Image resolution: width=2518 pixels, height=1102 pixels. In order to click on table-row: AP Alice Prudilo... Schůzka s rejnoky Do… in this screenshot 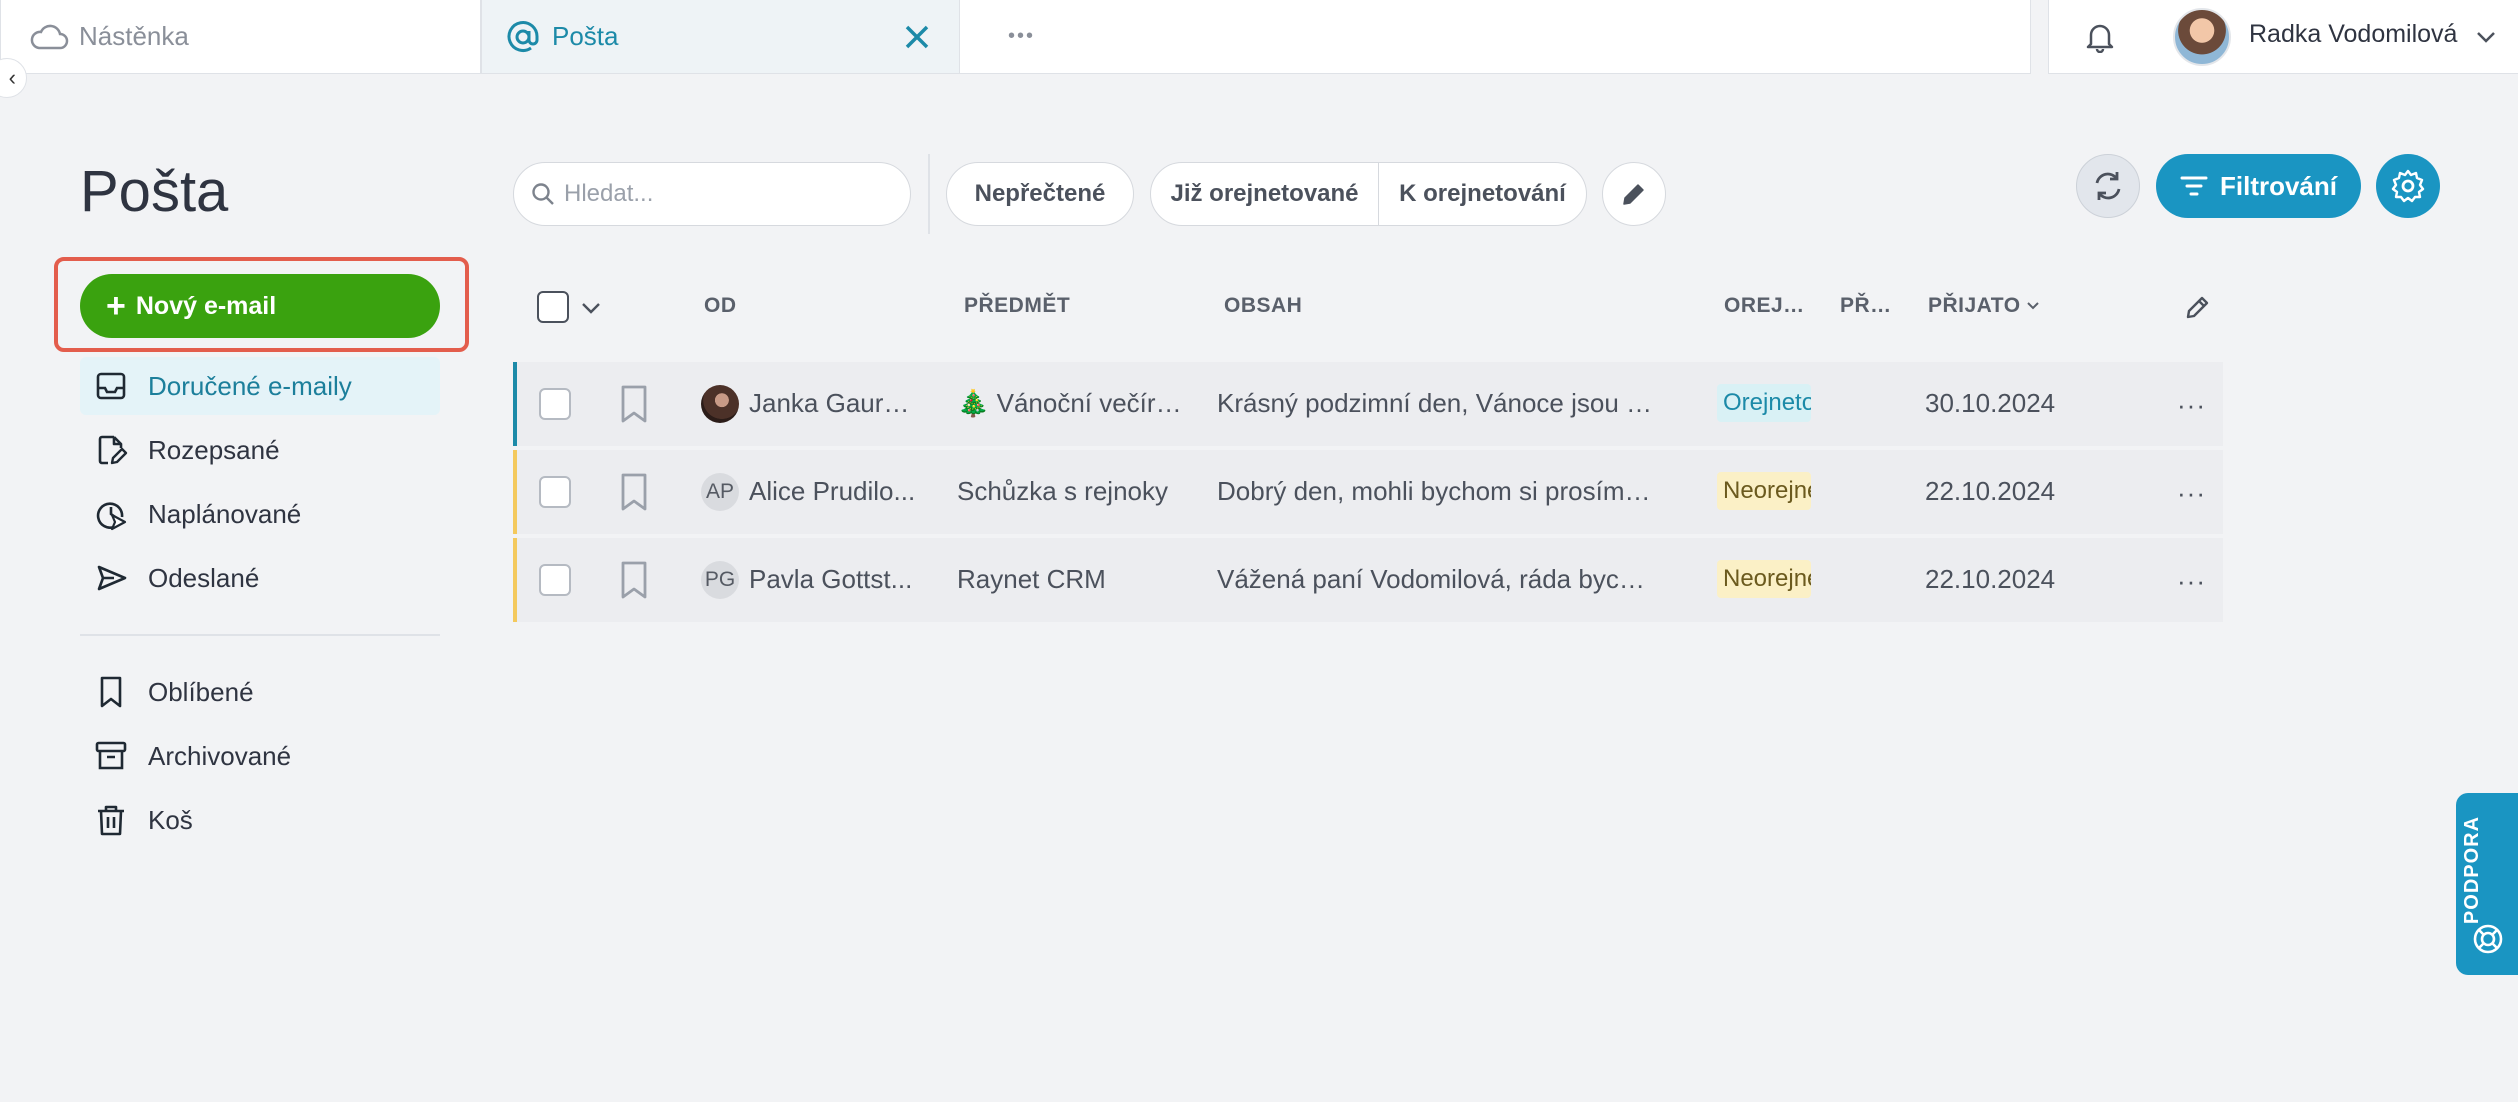, I will do `click(1368, 492)`.